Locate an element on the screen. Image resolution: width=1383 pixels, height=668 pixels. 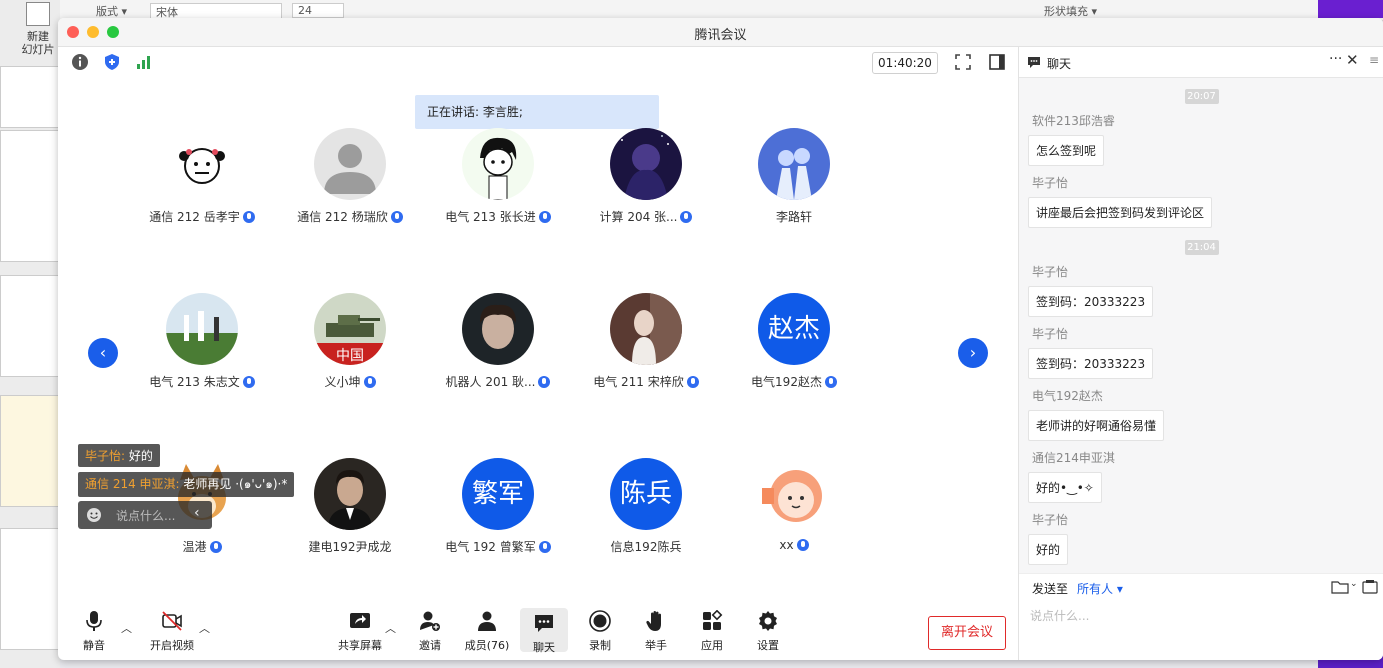
record-button: 录制 is located at coordinates (600, 631).